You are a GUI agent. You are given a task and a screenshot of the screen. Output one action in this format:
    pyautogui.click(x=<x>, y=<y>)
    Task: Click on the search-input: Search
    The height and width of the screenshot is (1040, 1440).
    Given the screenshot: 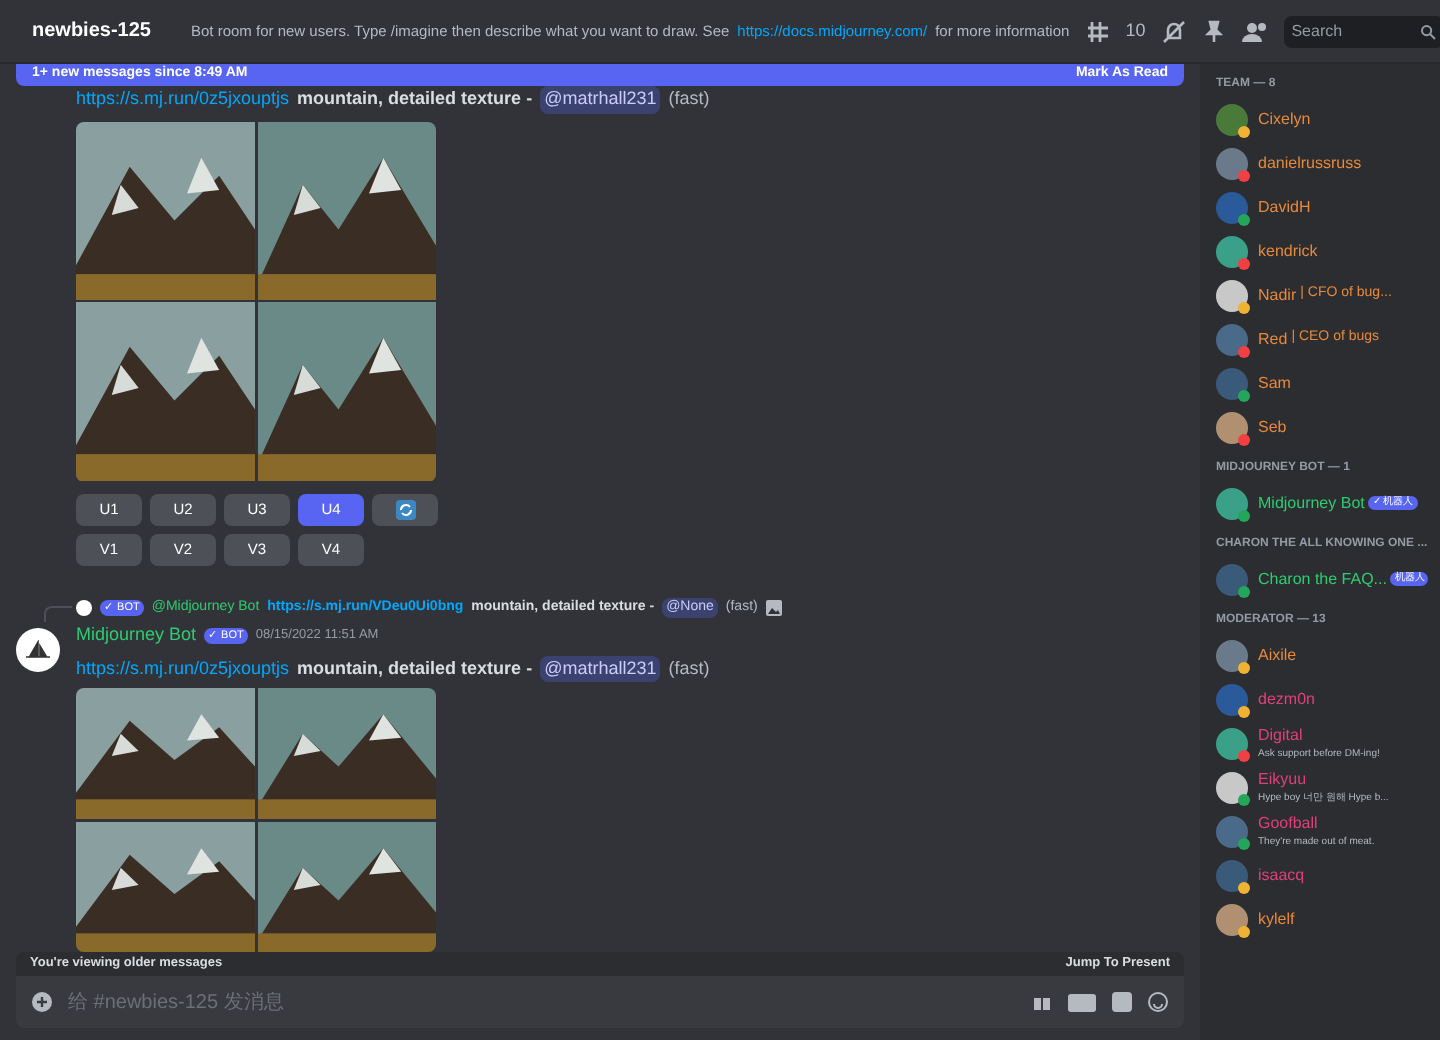 What is the action you would take?
    pyautogui.click(x=1351, y=31)
    